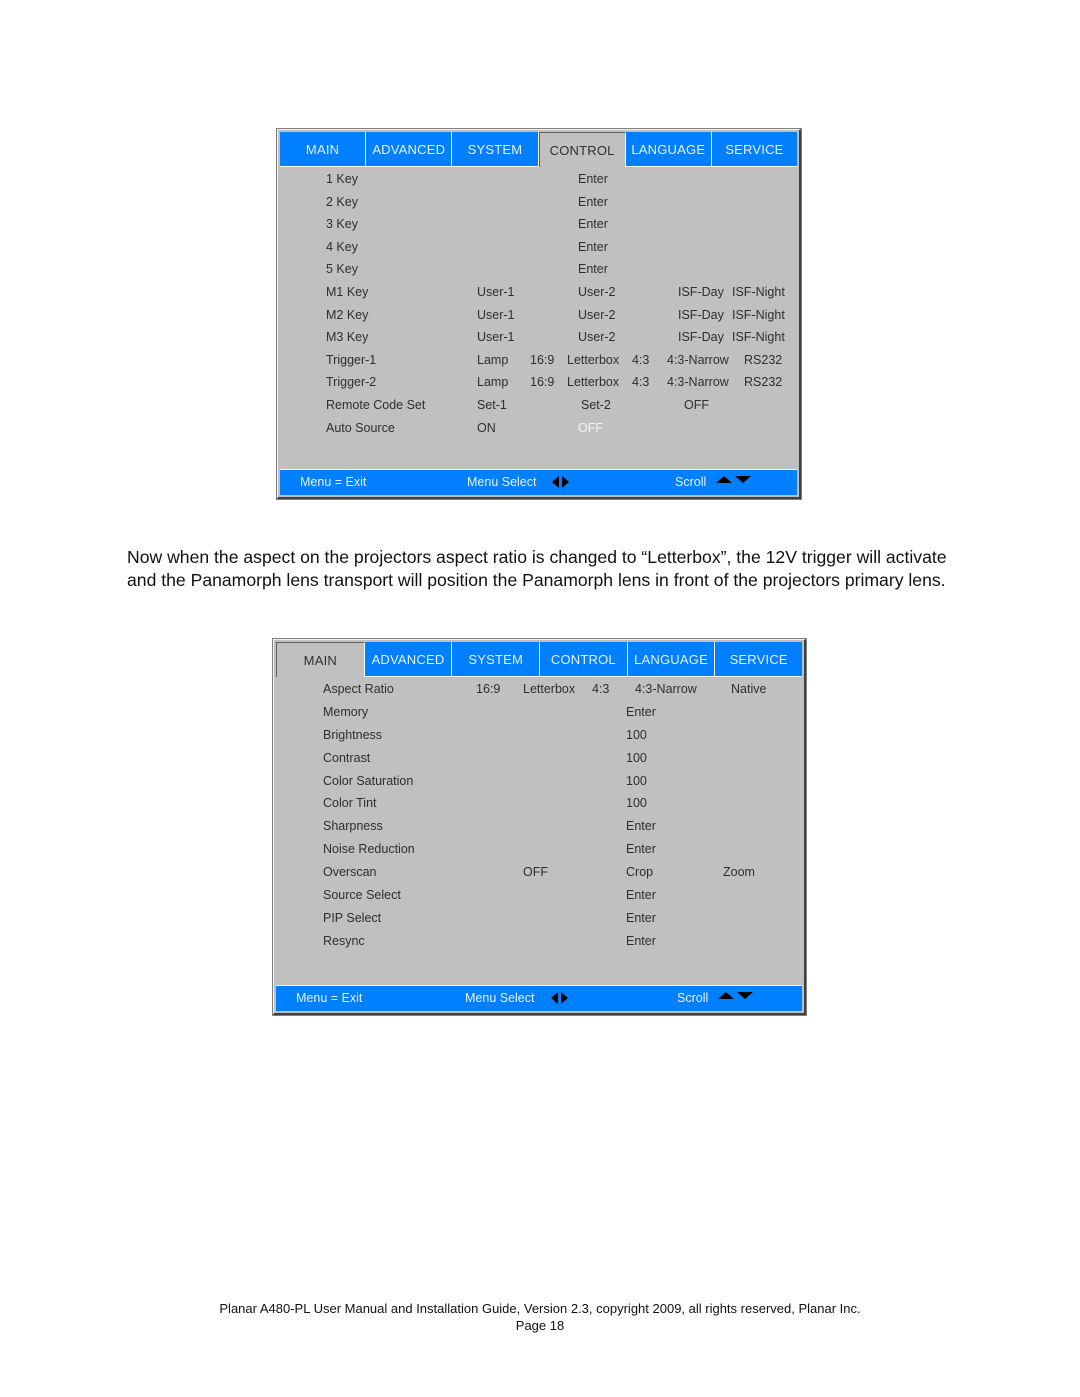  Describe the element at coordinates (538, 292) in the screenshot. I see `menu-row-m1-key: M1 Key User-1 User-2 ISF-Day ISF-Night` at that location.